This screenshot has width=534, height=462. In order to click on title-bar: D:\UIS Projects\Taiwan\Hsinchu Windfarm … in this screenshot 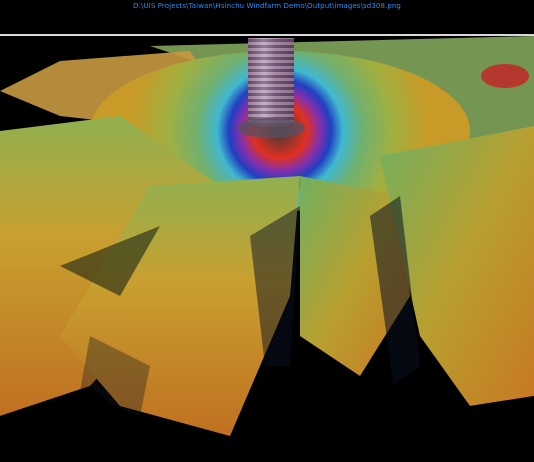, I will do `click(267, 17)`.